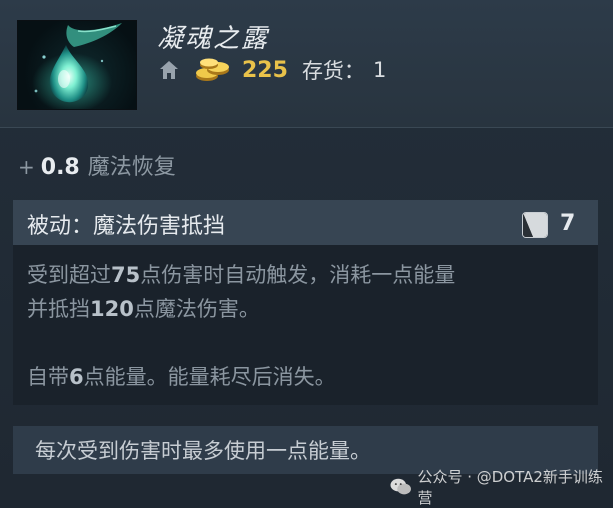 This screenshot has height=508, width=613. I want to click on gold-coins-icon, so click(212, 69).